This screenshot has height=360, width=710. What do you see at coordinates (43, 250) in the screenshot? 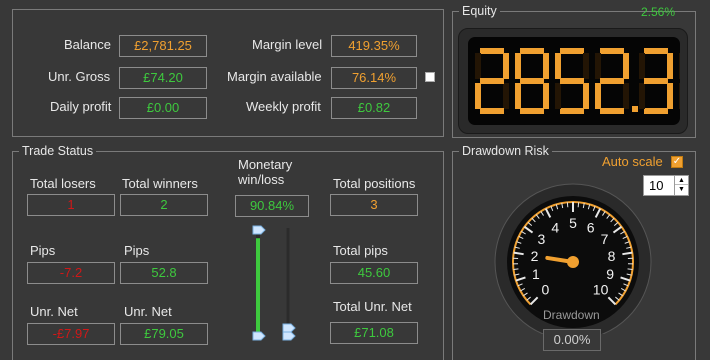
I see `losers-pips-label: Pips` at bounding box center [43, 250].